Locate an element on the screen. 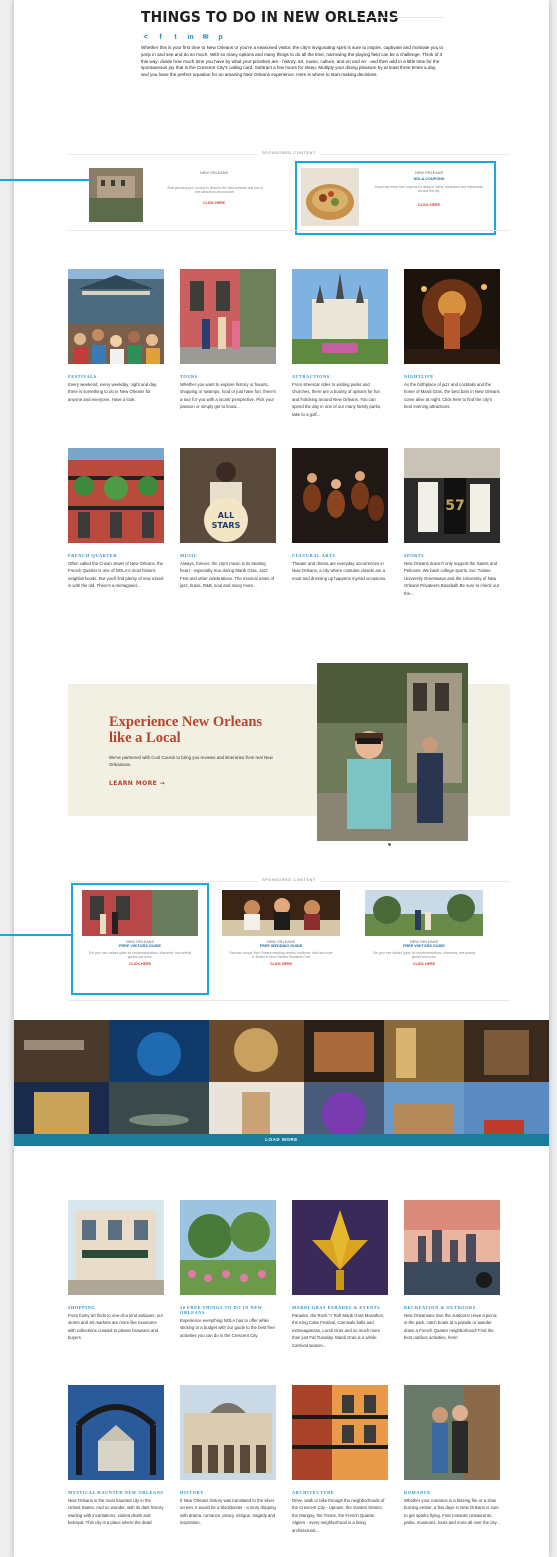 The image size is (557, 1557). experience-title: Experience New Orleans like a Local is located at coordinates (185, 730).